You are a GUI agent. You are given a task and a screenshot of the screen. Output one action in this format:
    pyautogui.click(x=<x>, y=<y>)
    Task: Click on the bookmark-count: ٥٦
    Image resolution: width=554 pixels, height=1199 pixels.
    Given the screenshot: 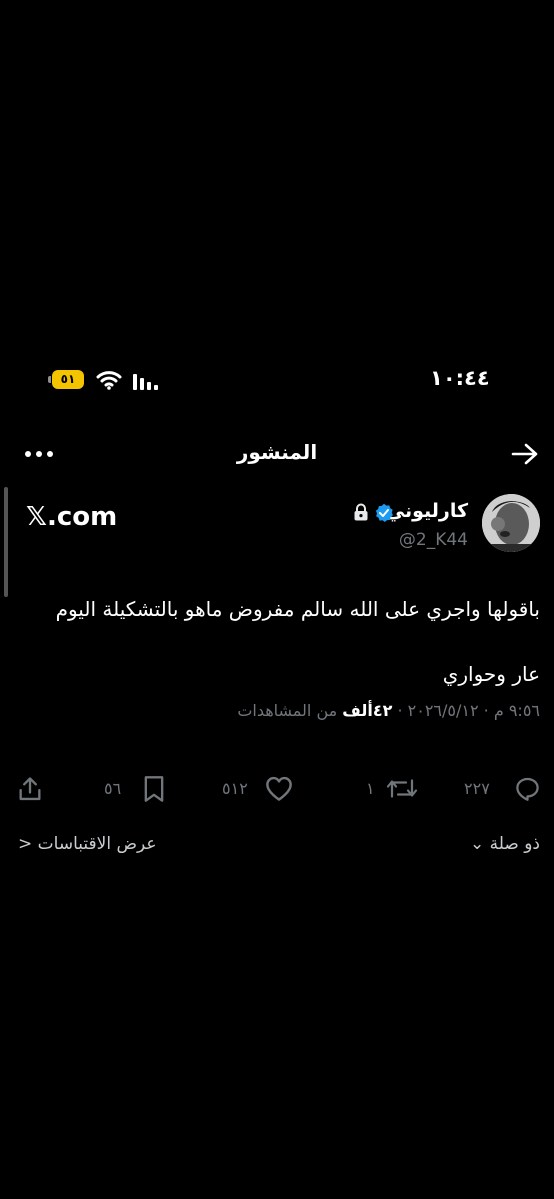 What is the action you would take?
    pyautogui.click(x=113, y=788)
    